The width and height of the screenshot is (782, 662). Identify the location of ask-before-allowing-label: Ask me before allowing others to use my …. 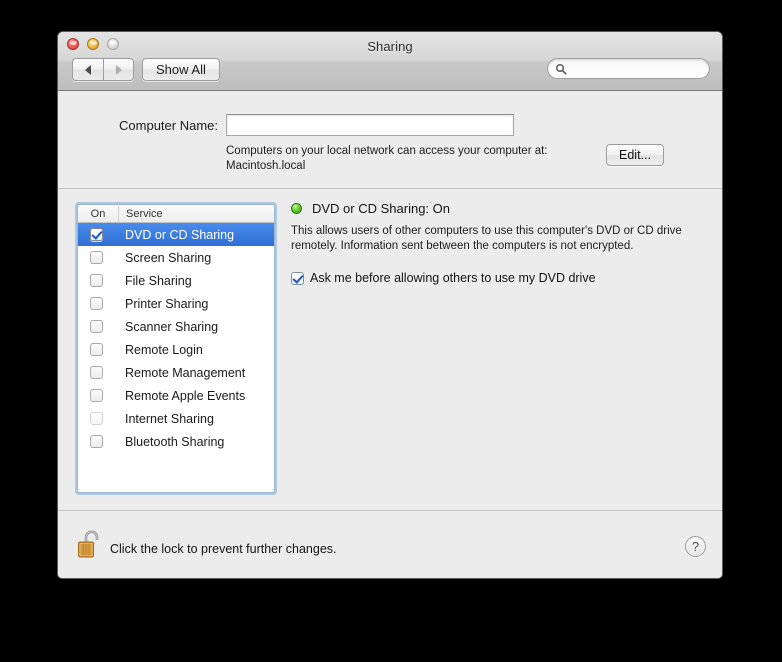
(453, 278).